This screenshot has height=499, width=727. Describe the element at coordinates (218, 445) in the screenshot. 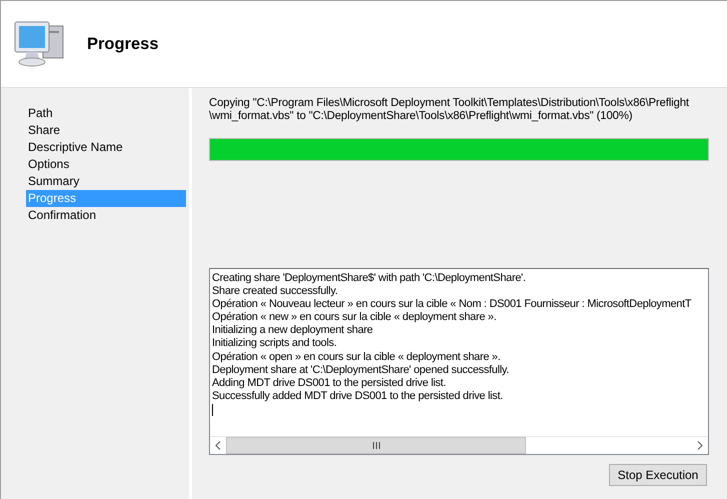

I see `scroll-left-icon` at that location.